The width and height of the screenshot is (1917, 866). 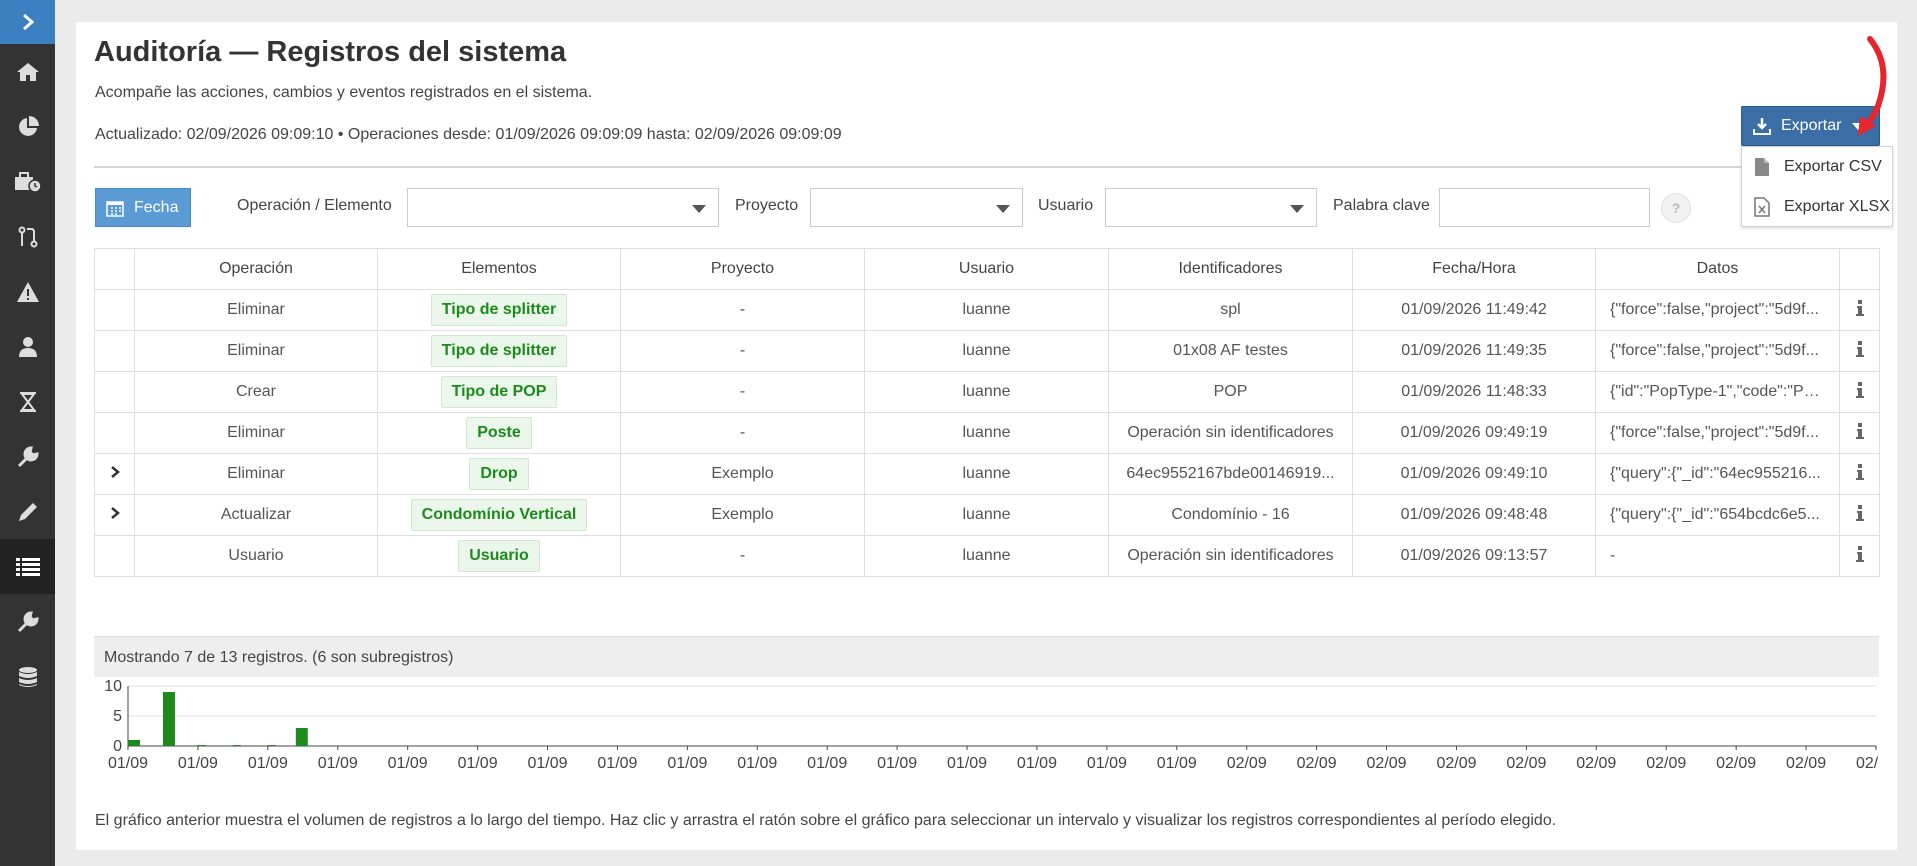 What do you see at coordinates (27, 456) in the screenshot?
I see `sidebar-item-maintenance` at bounding box center [27, 456].